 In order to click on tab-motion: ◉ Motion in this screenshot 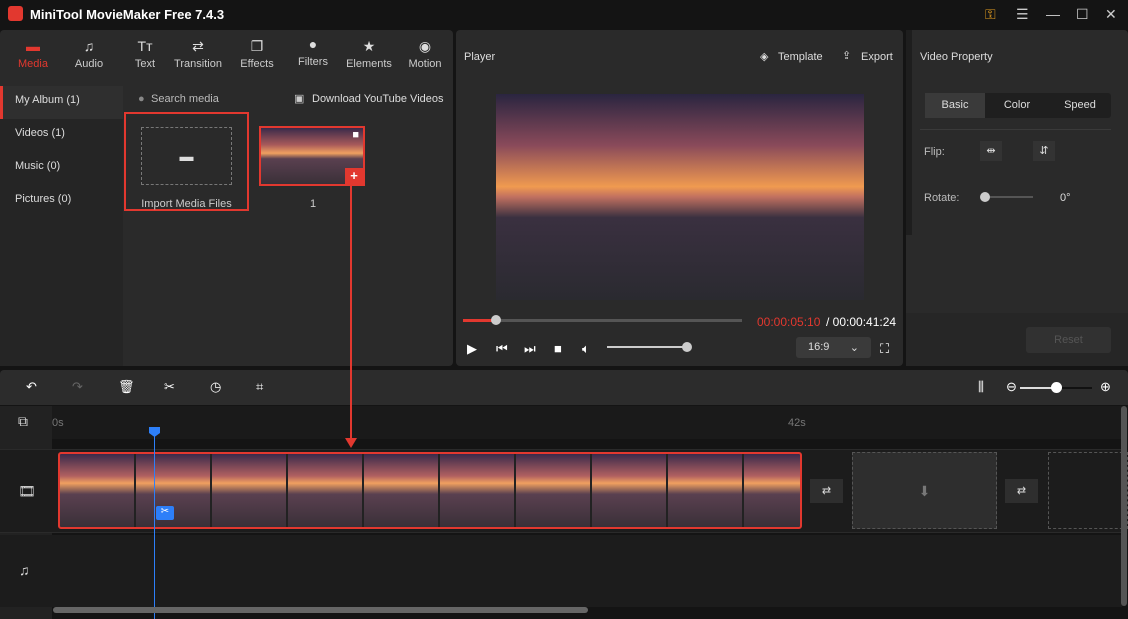, I will do `click(425, 54)`.